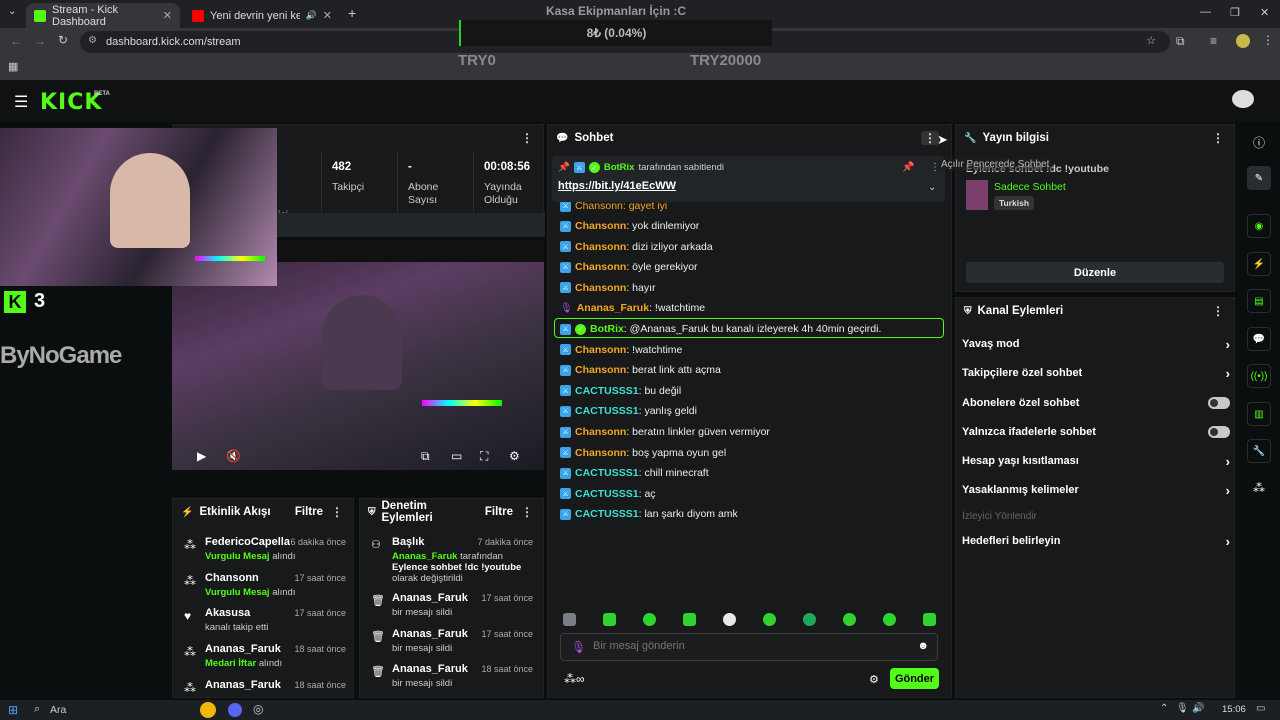 The image size is (1280, 720). What do you see at coordinates (499, 512) in the screenshot?
I see `moderation-filter-button: Filtre` at bounding box center [499, 512].